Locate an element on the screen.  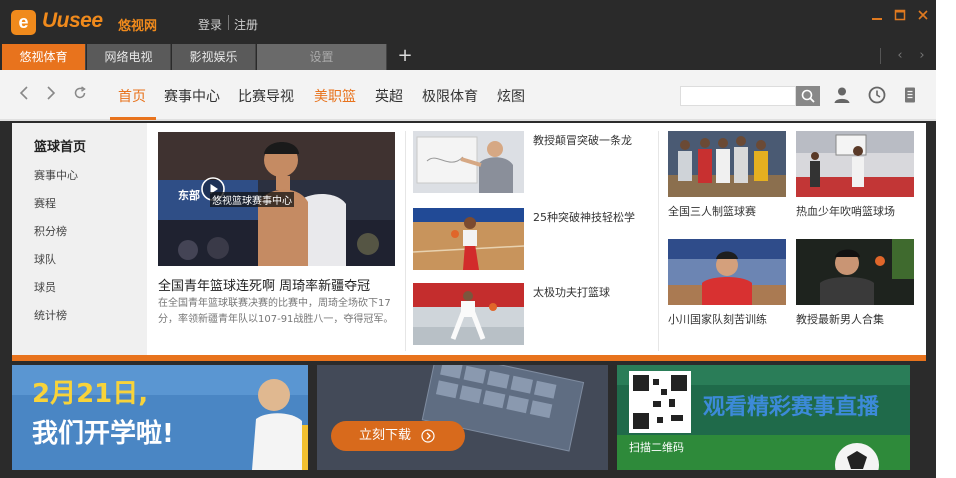
video-title: 全国三人制篮球赛 is located at coordinates (712, 211).